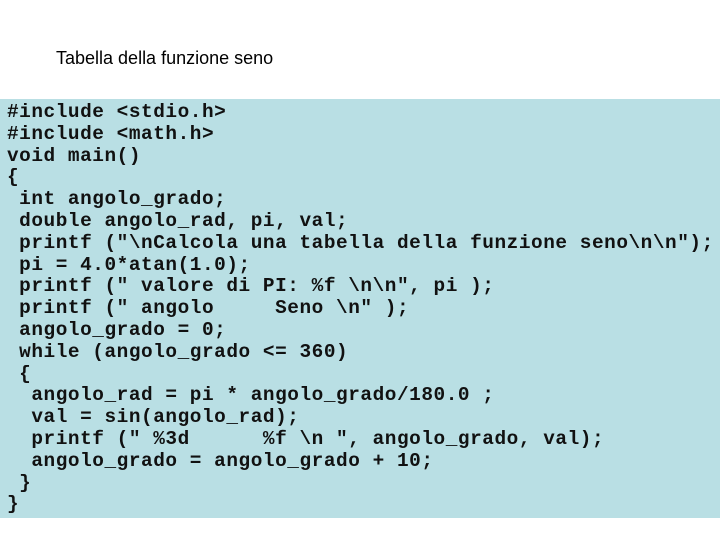 This screenshot has width=720, height=540. Describe the element at coordinates (208, 308) in the screenshot. I see `code-line: printf (" angolo Seno \n" );` at that location.